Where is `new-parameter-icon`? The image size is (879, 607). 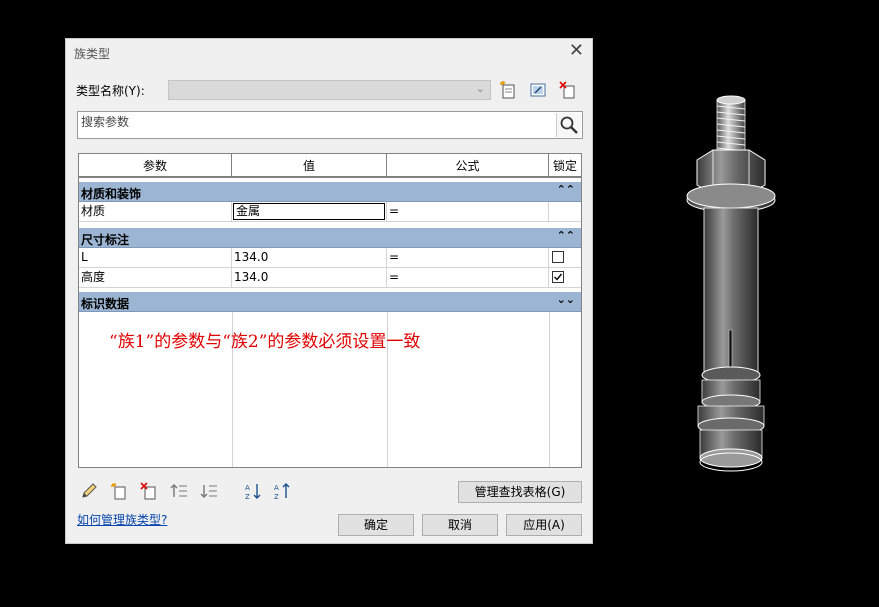 new-parameter-icon is located at coordinates (119, 491).